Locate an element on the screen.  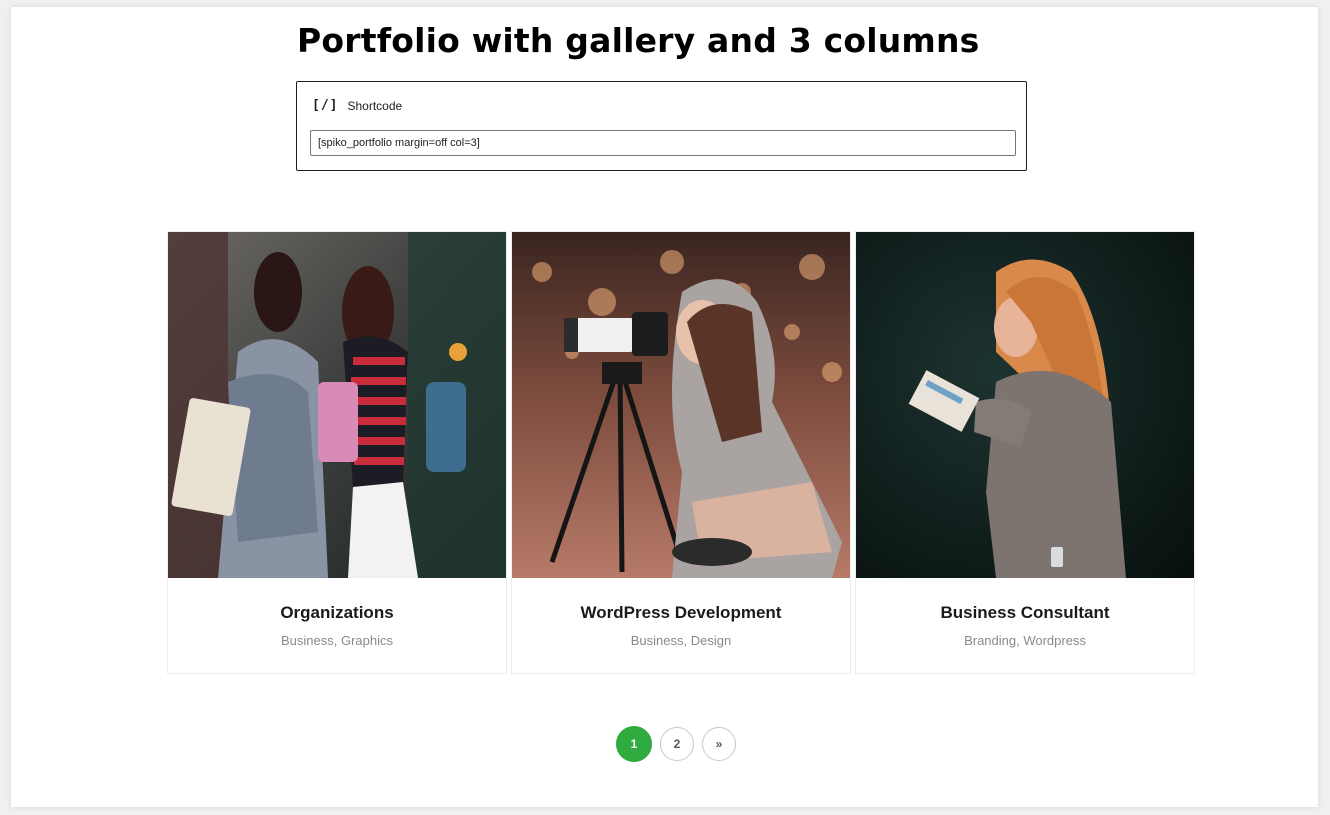
portfolio-item-business-consultant: Business Consultant Branding, Wordpress is located at coordinates (1025, 452).